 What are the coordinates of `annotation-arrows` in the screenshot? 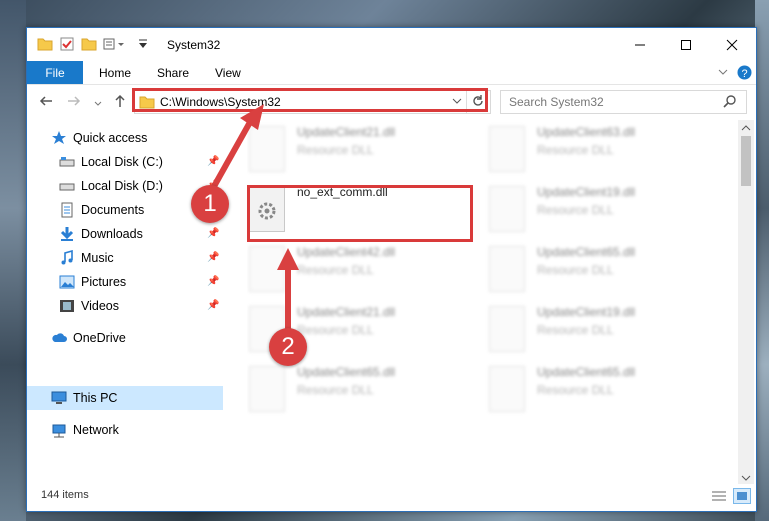 It's located at (254, 217).